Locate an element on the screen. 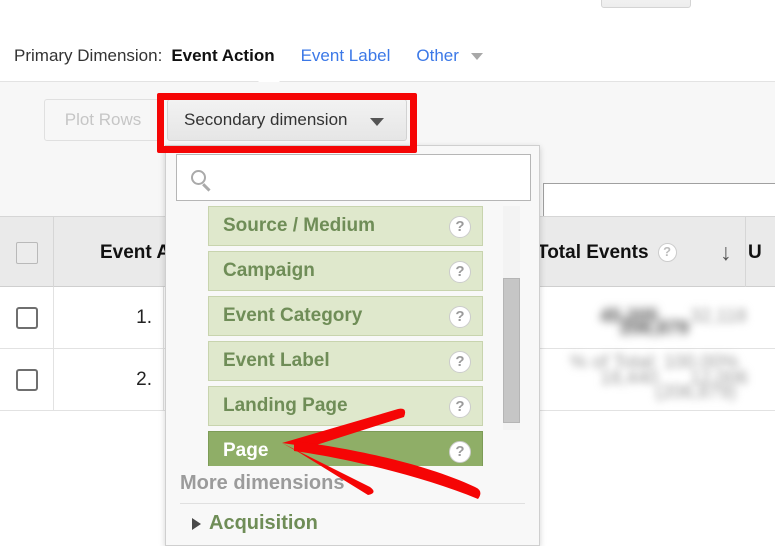 This screenshot has width=775, height=546. primary-dimension-active-tab: Event Action is located at coordinates (222, 56).